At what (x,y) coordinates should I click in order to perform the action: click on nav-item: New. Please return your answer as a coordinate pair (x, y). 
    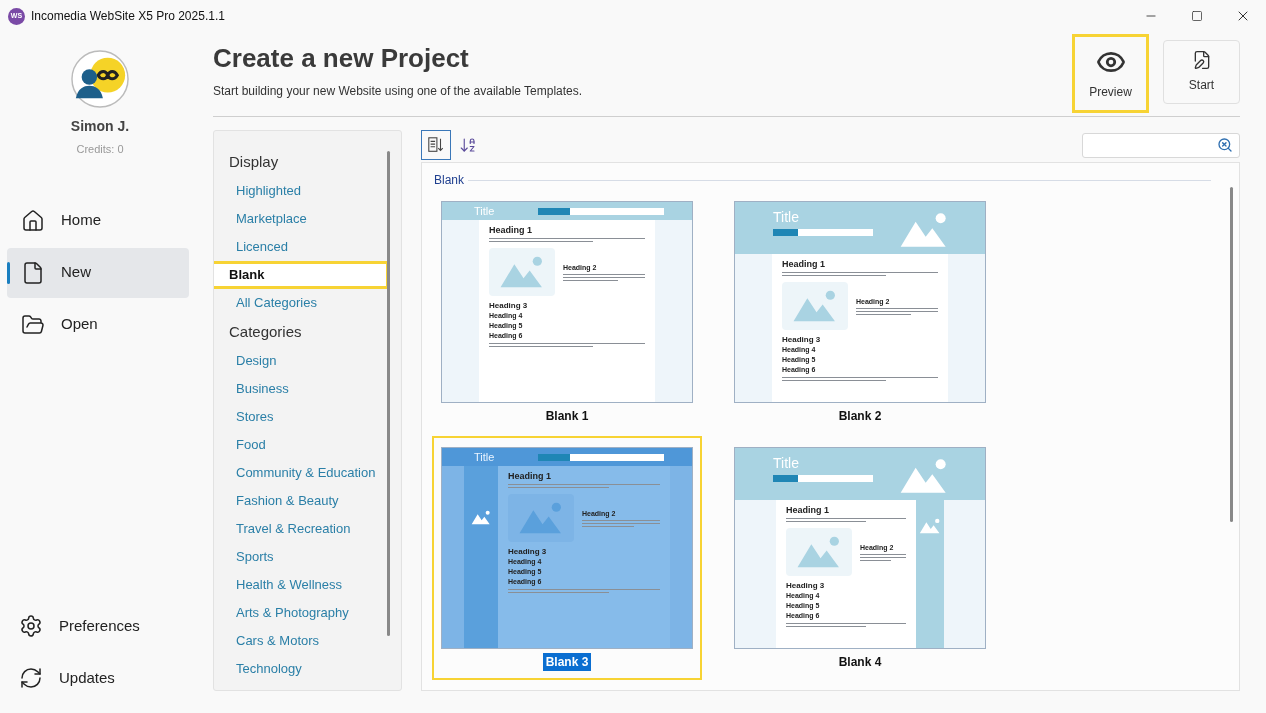
    Looking at the image, I should click on (98, 272).